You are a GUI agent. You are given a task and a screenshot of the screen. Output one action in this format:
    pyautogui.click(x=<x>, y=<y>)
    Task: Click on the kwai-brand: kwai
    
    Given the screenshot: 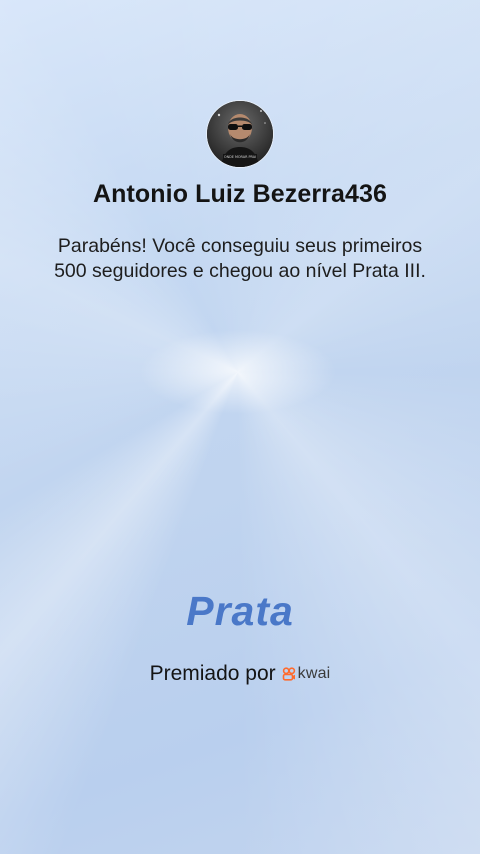 What is the action you would take?
    pyautogui.click(x=306, y=674)
    